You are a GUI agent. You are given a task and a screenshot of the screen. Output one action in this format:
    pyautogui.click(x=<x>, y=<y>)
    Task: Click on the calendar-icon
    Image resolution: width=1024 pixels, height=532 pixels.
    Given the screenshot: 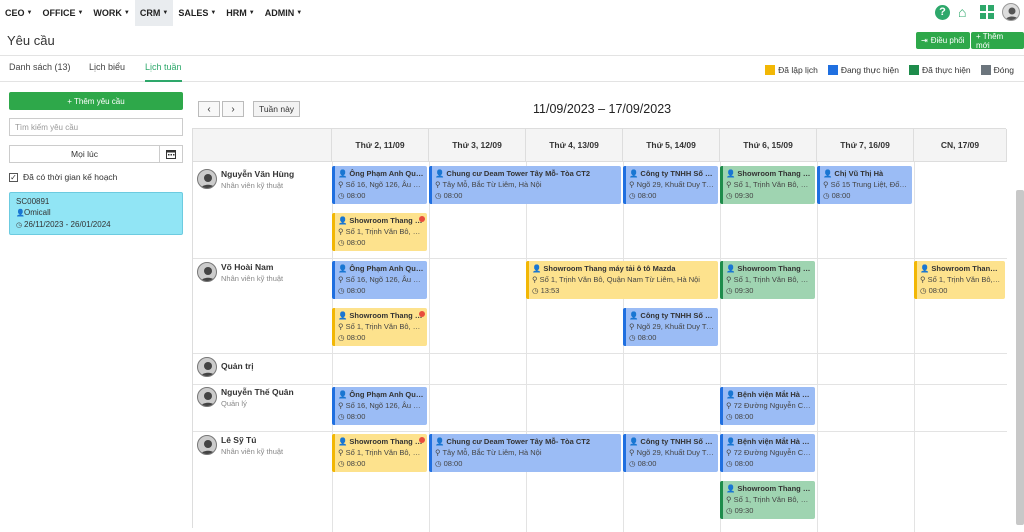 What is the action you would take?
    pyautogui.click(x=171, y=154)
    